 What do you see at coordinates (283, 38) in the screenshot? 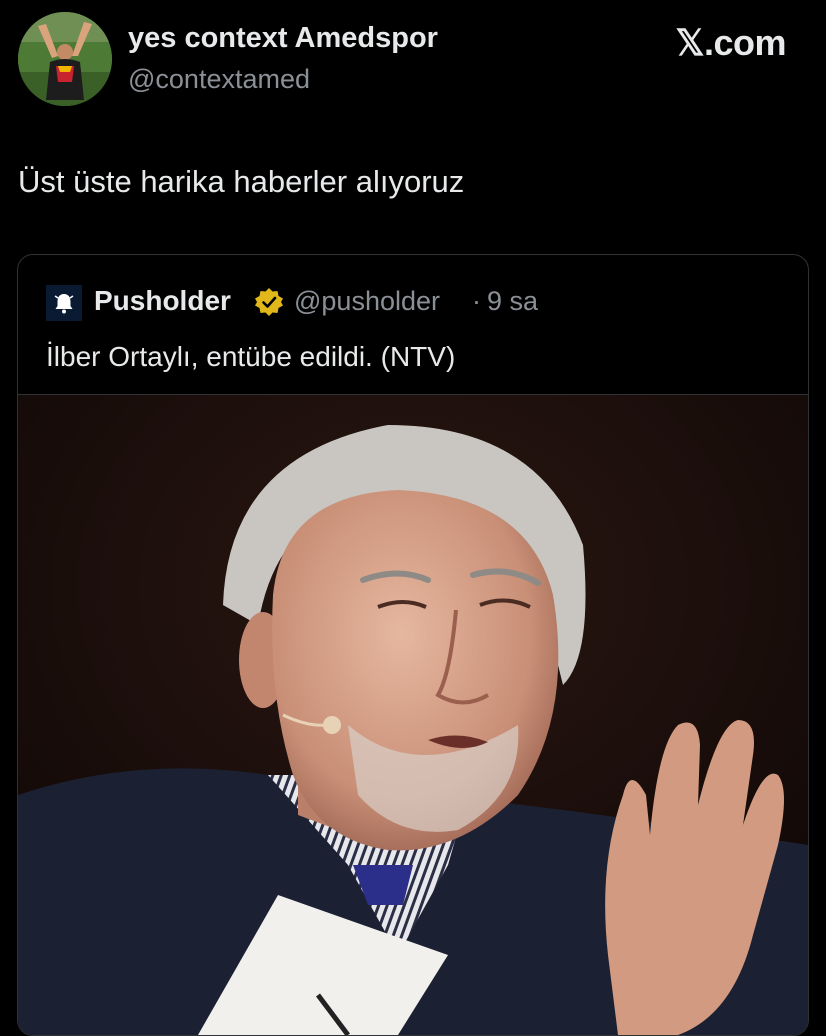
I see `author-name: yes context Amedspor` at bounding box center [283, 38].